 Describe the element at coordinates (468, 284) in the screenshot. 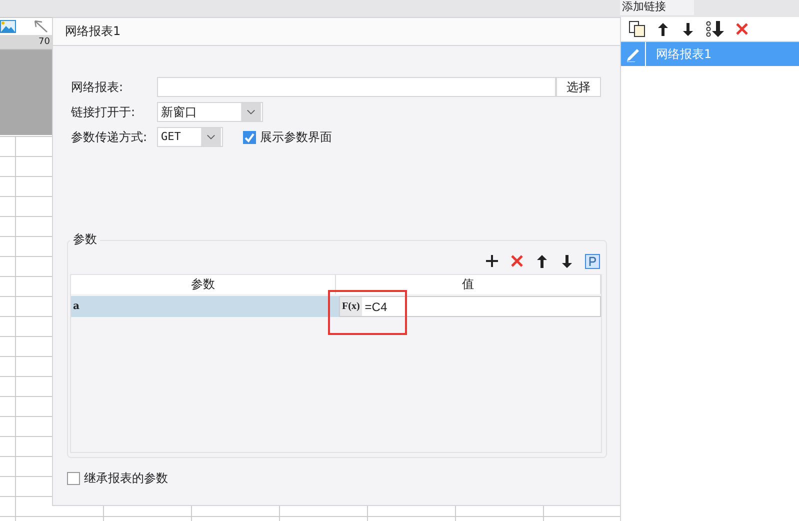

I see `column-header: 值` at that location.